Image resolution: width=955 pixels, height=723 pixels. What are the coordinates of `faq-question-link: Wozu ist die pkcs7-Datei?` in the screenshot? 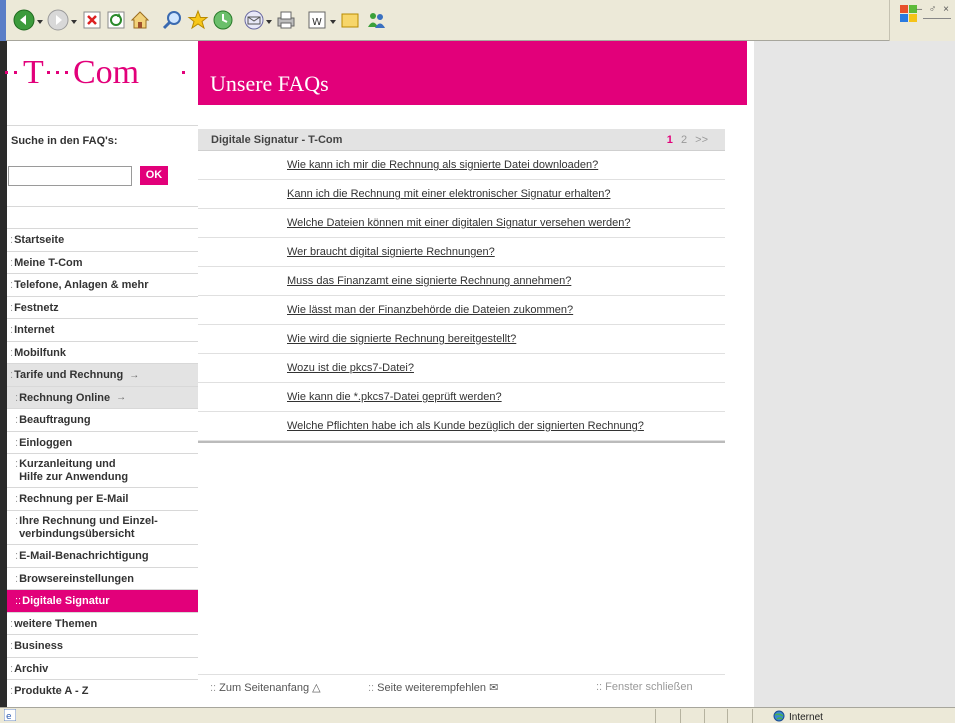 It's located at (350, 368).